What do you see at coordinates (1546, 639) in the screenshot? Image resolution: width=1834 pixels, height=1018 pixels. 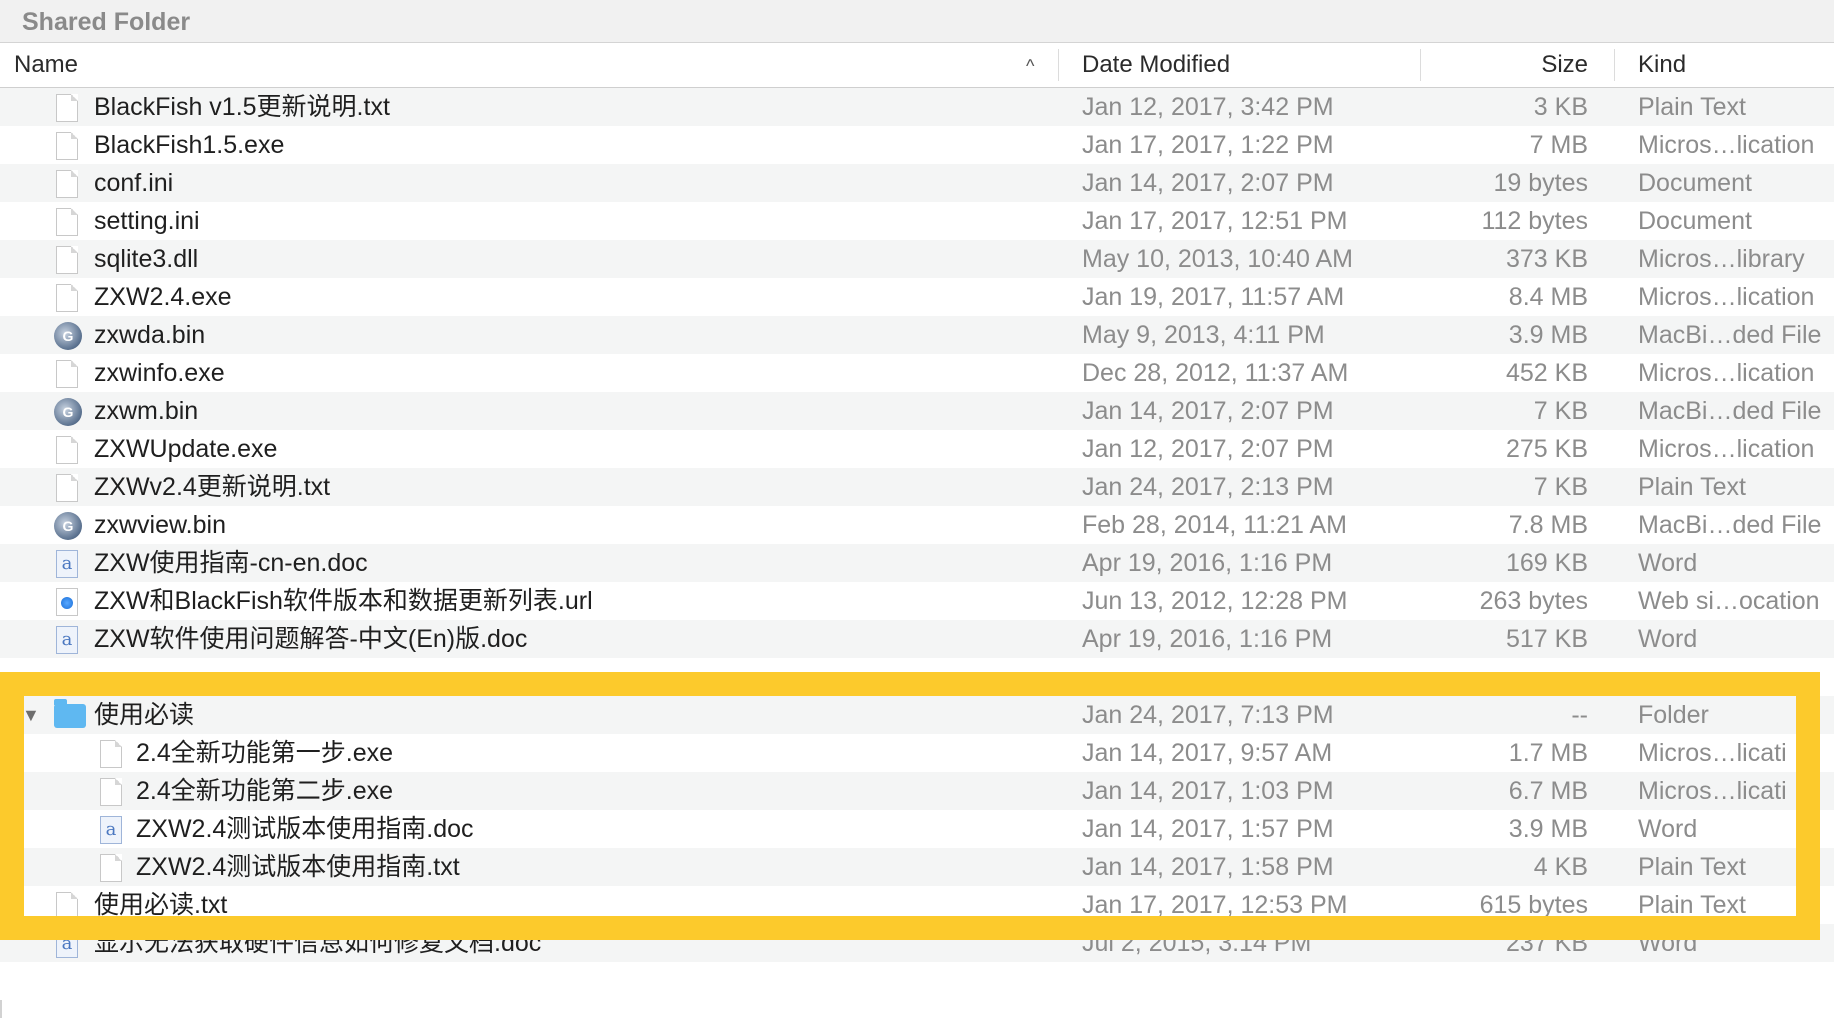 I see `file-size: 517 KB` at bounding box center [1546, 639].